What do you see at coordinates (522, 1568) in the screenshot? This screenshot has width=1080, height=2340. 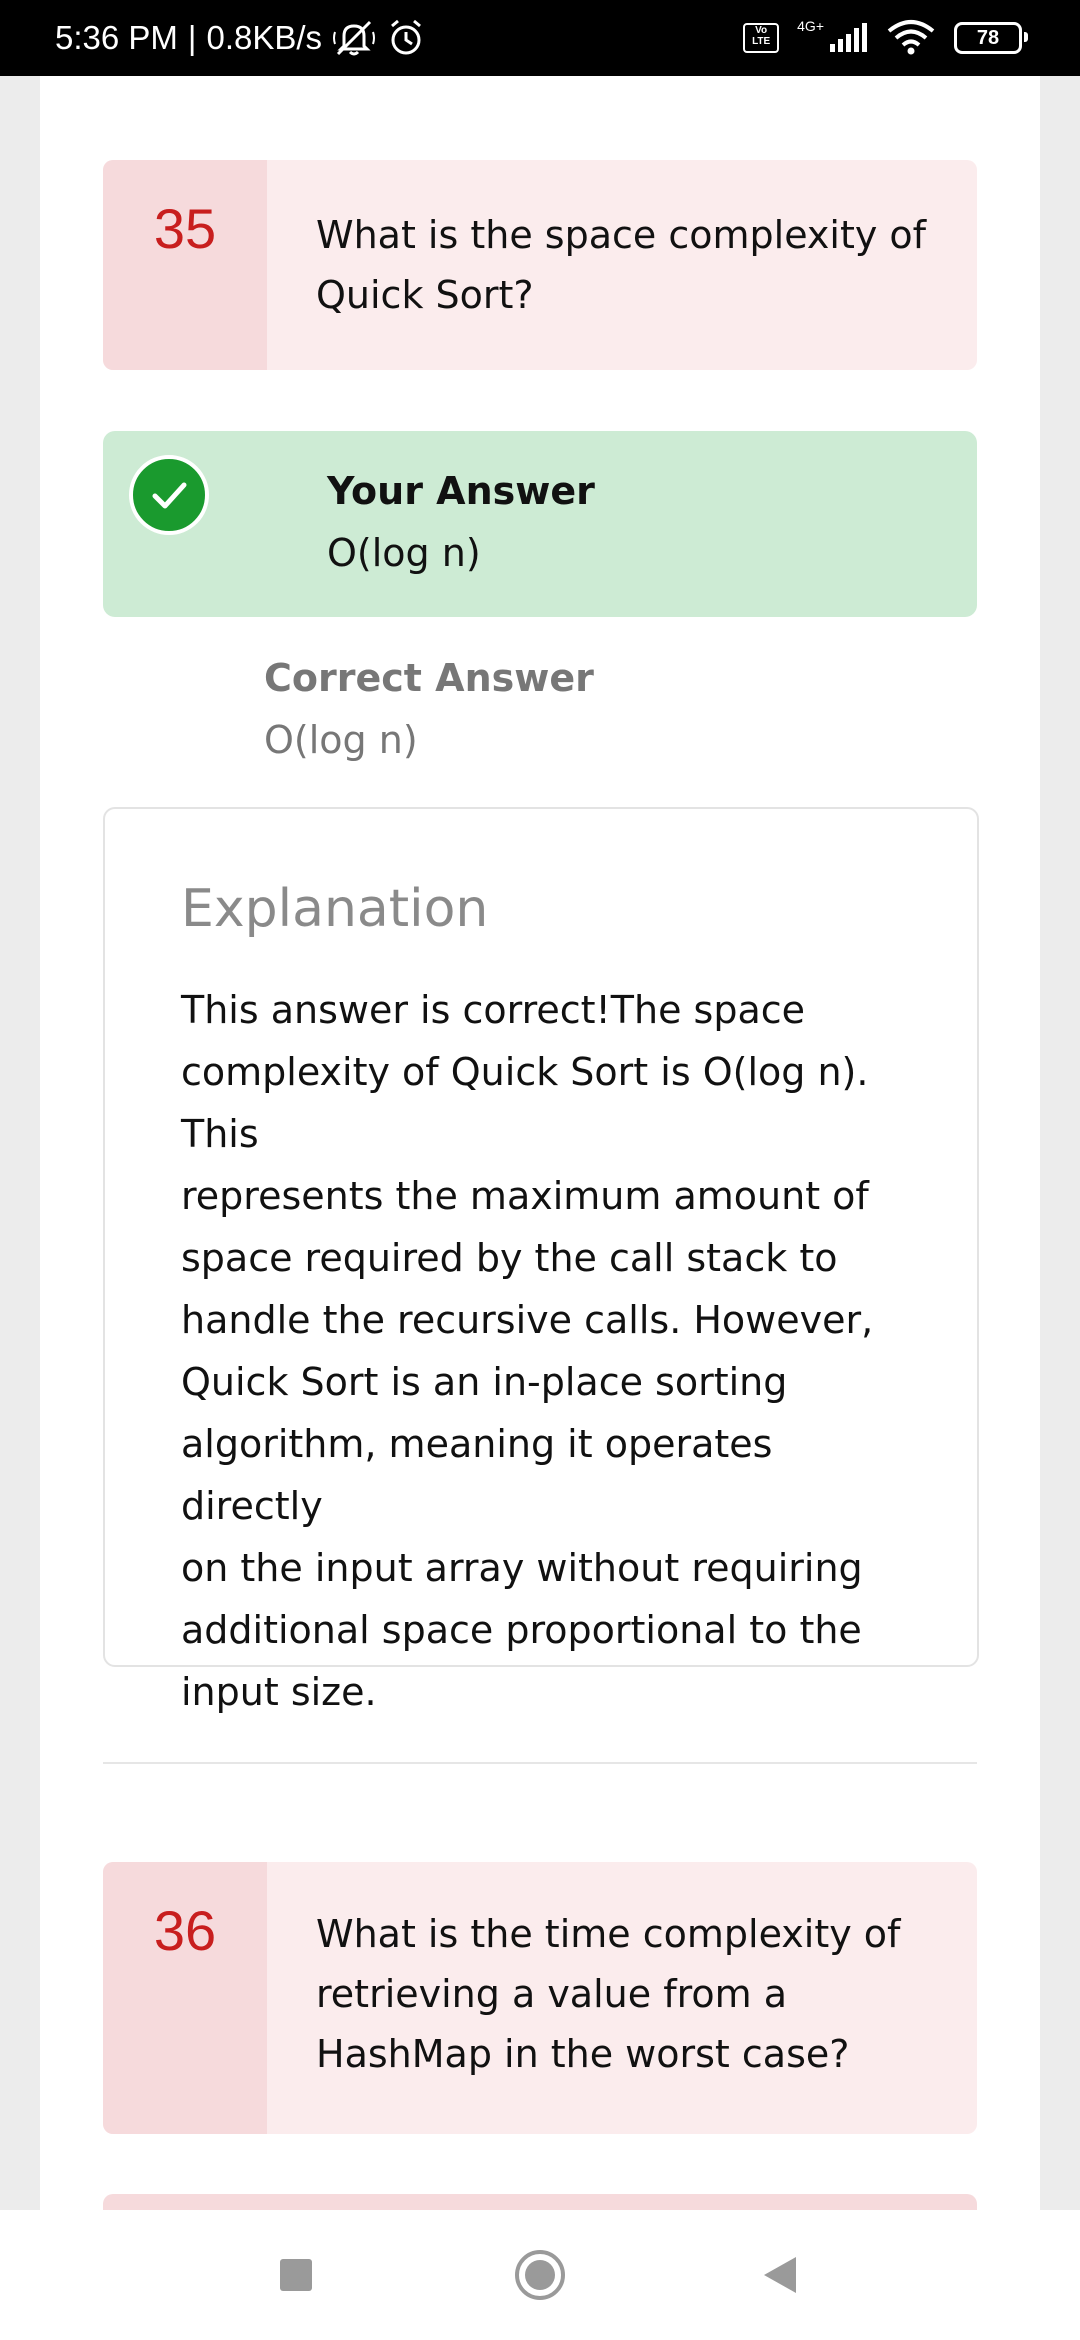 I see `explanation-line: on the input array without requiring` at bounding box center [522, 1568].